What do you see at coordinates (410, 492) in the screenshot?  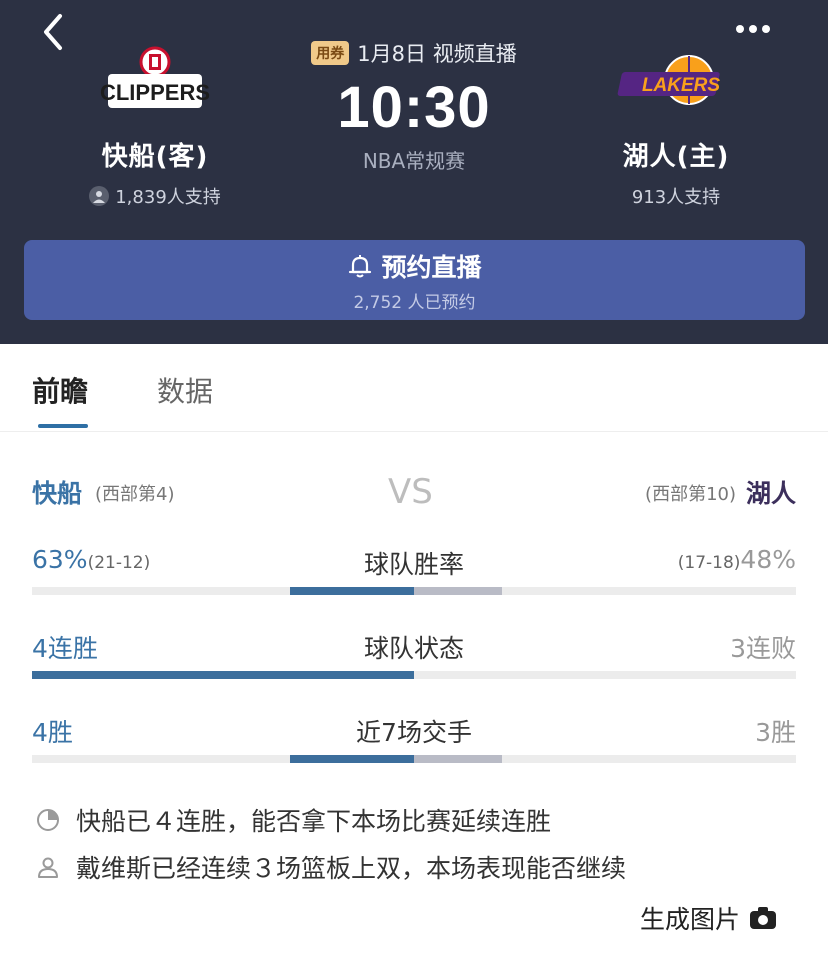 I see `versus-label: VS` at bounding box center [410, 492].